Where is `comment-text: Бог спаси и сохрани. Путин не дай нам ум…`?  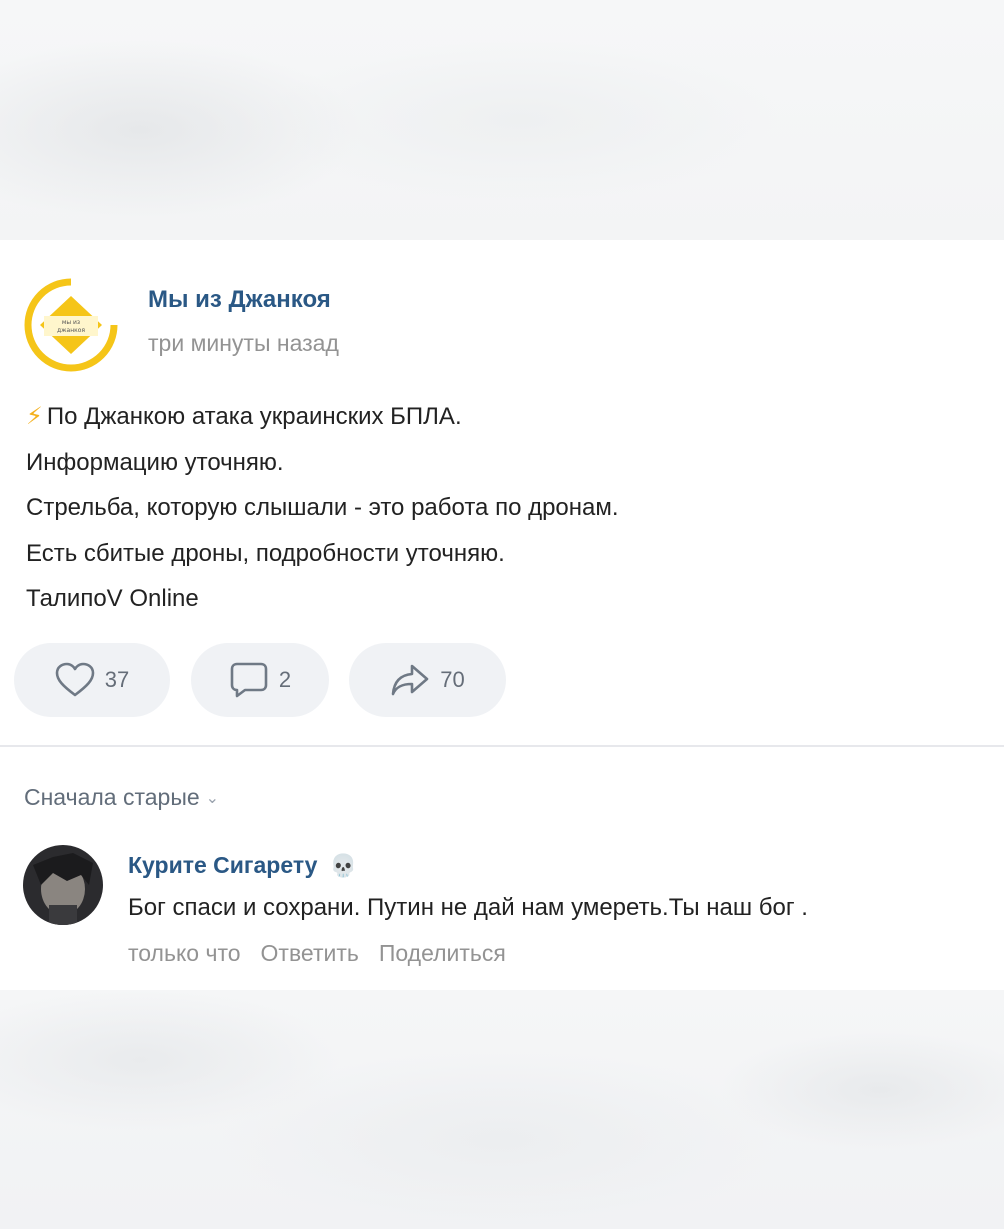
comment-text: Бог спаси и сохрани. Путин не дай нам ум… is located at coordinates (468, 907).